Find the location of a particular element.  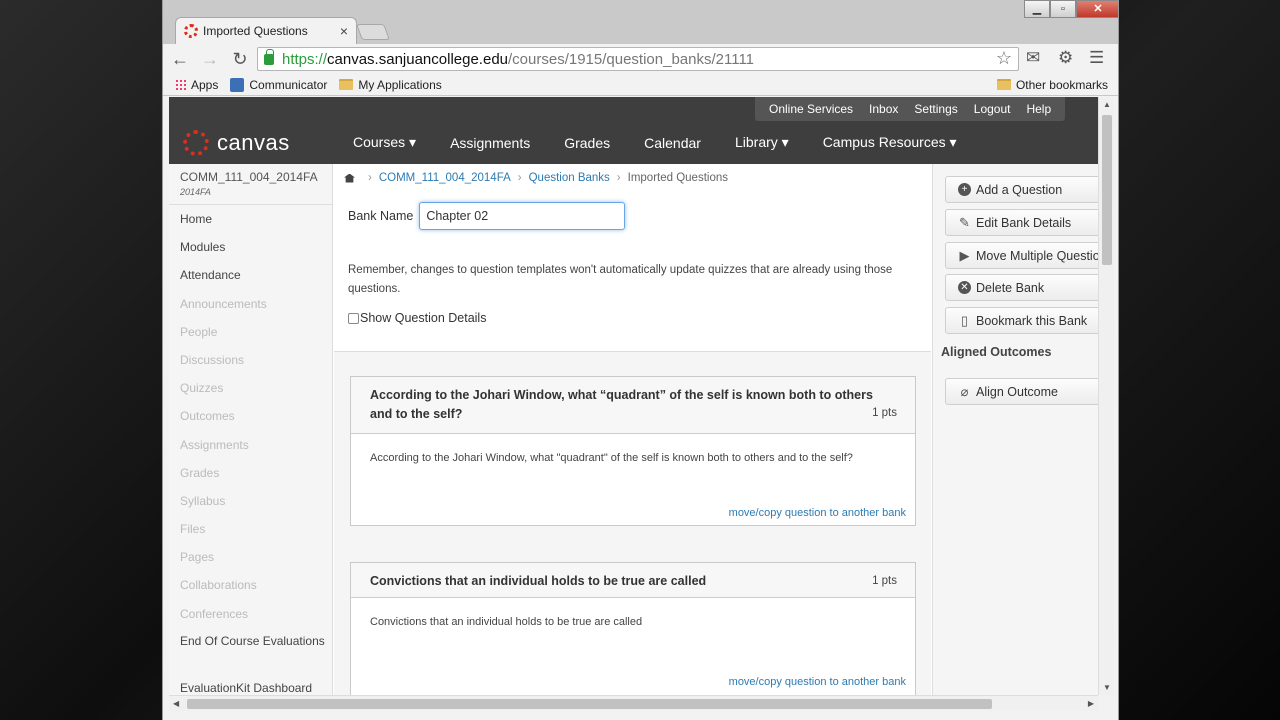

browser-tab: Imported Questions × is located at coordinates (266, 30).